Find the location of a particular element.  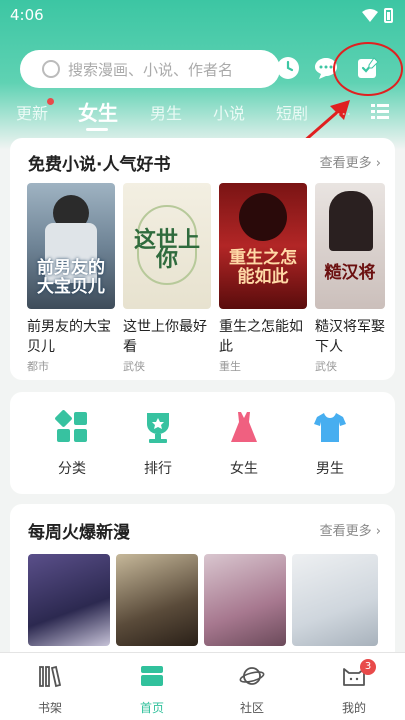

book-title: 糙汉将军娶下人 is located at coordinates (350, 337).